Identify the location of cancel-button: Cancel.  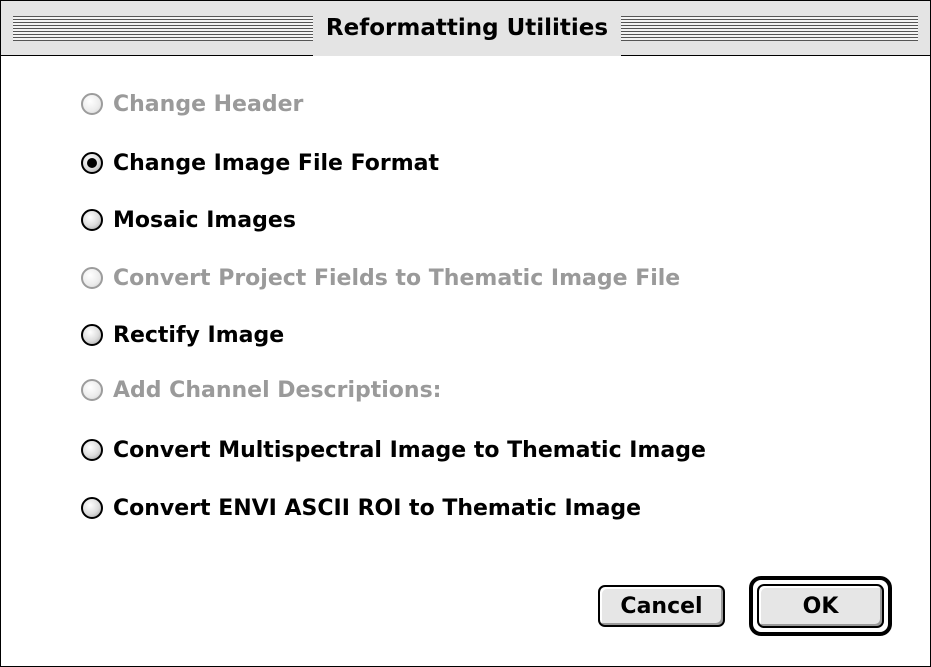
(661, 606).